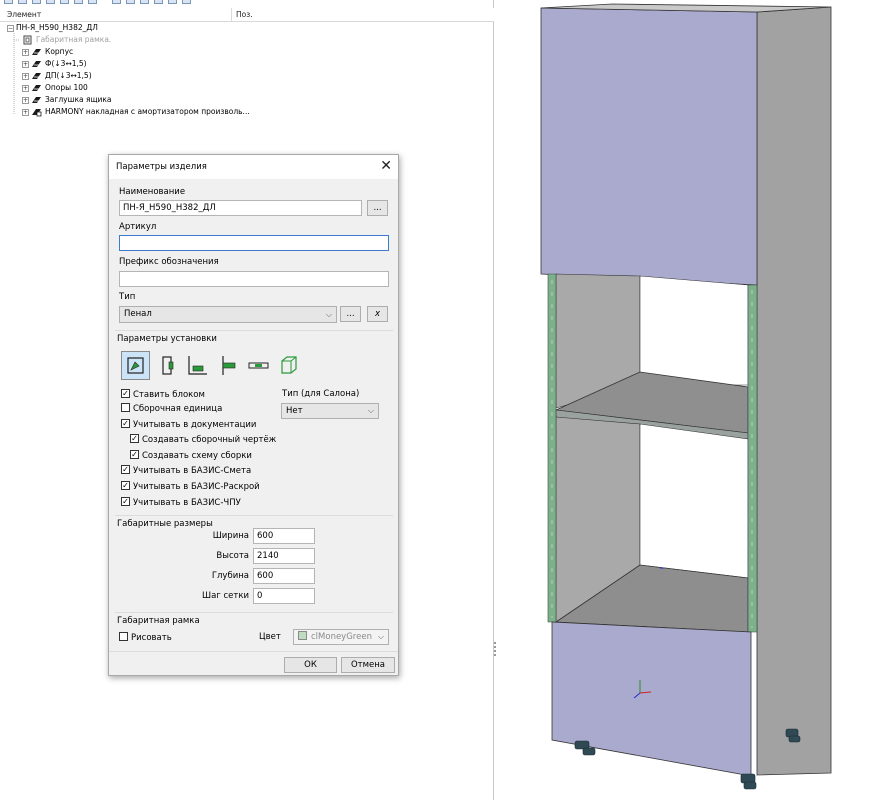  I want to click on type-clear-button: x, so click(377, 314).